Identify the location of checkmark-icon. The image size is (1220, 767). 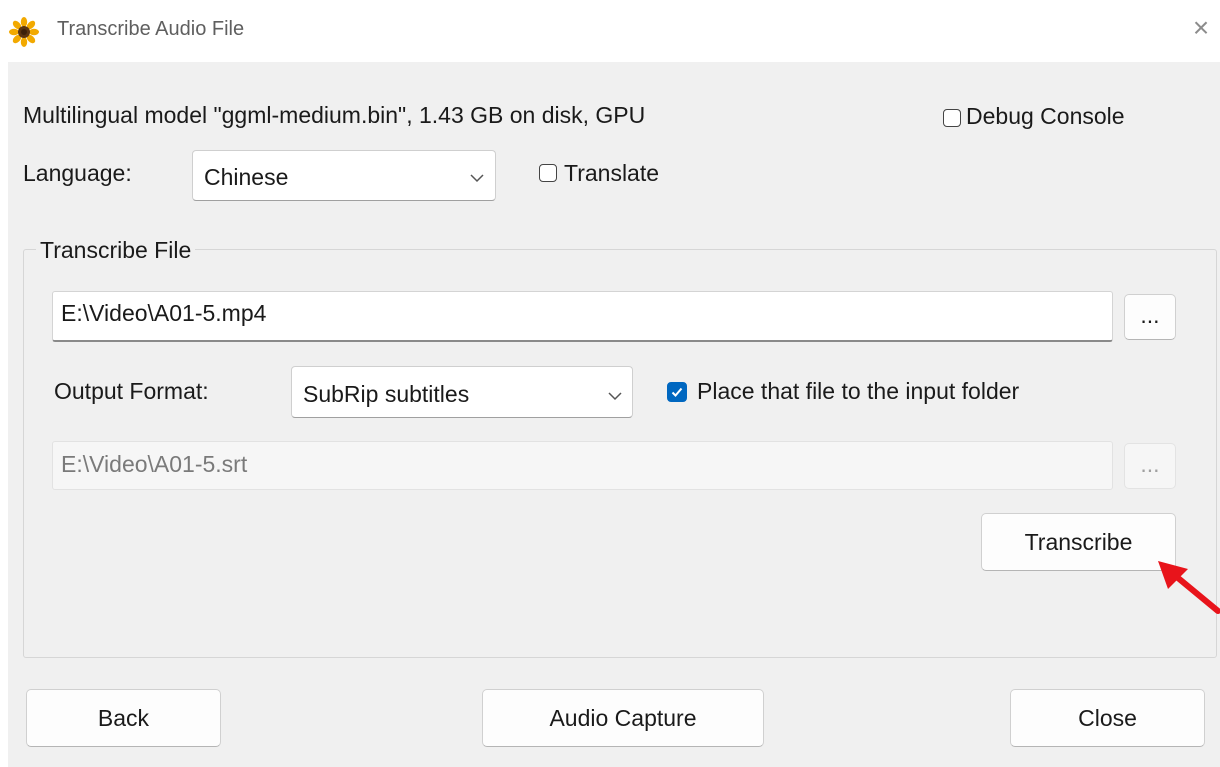
(677, 392).